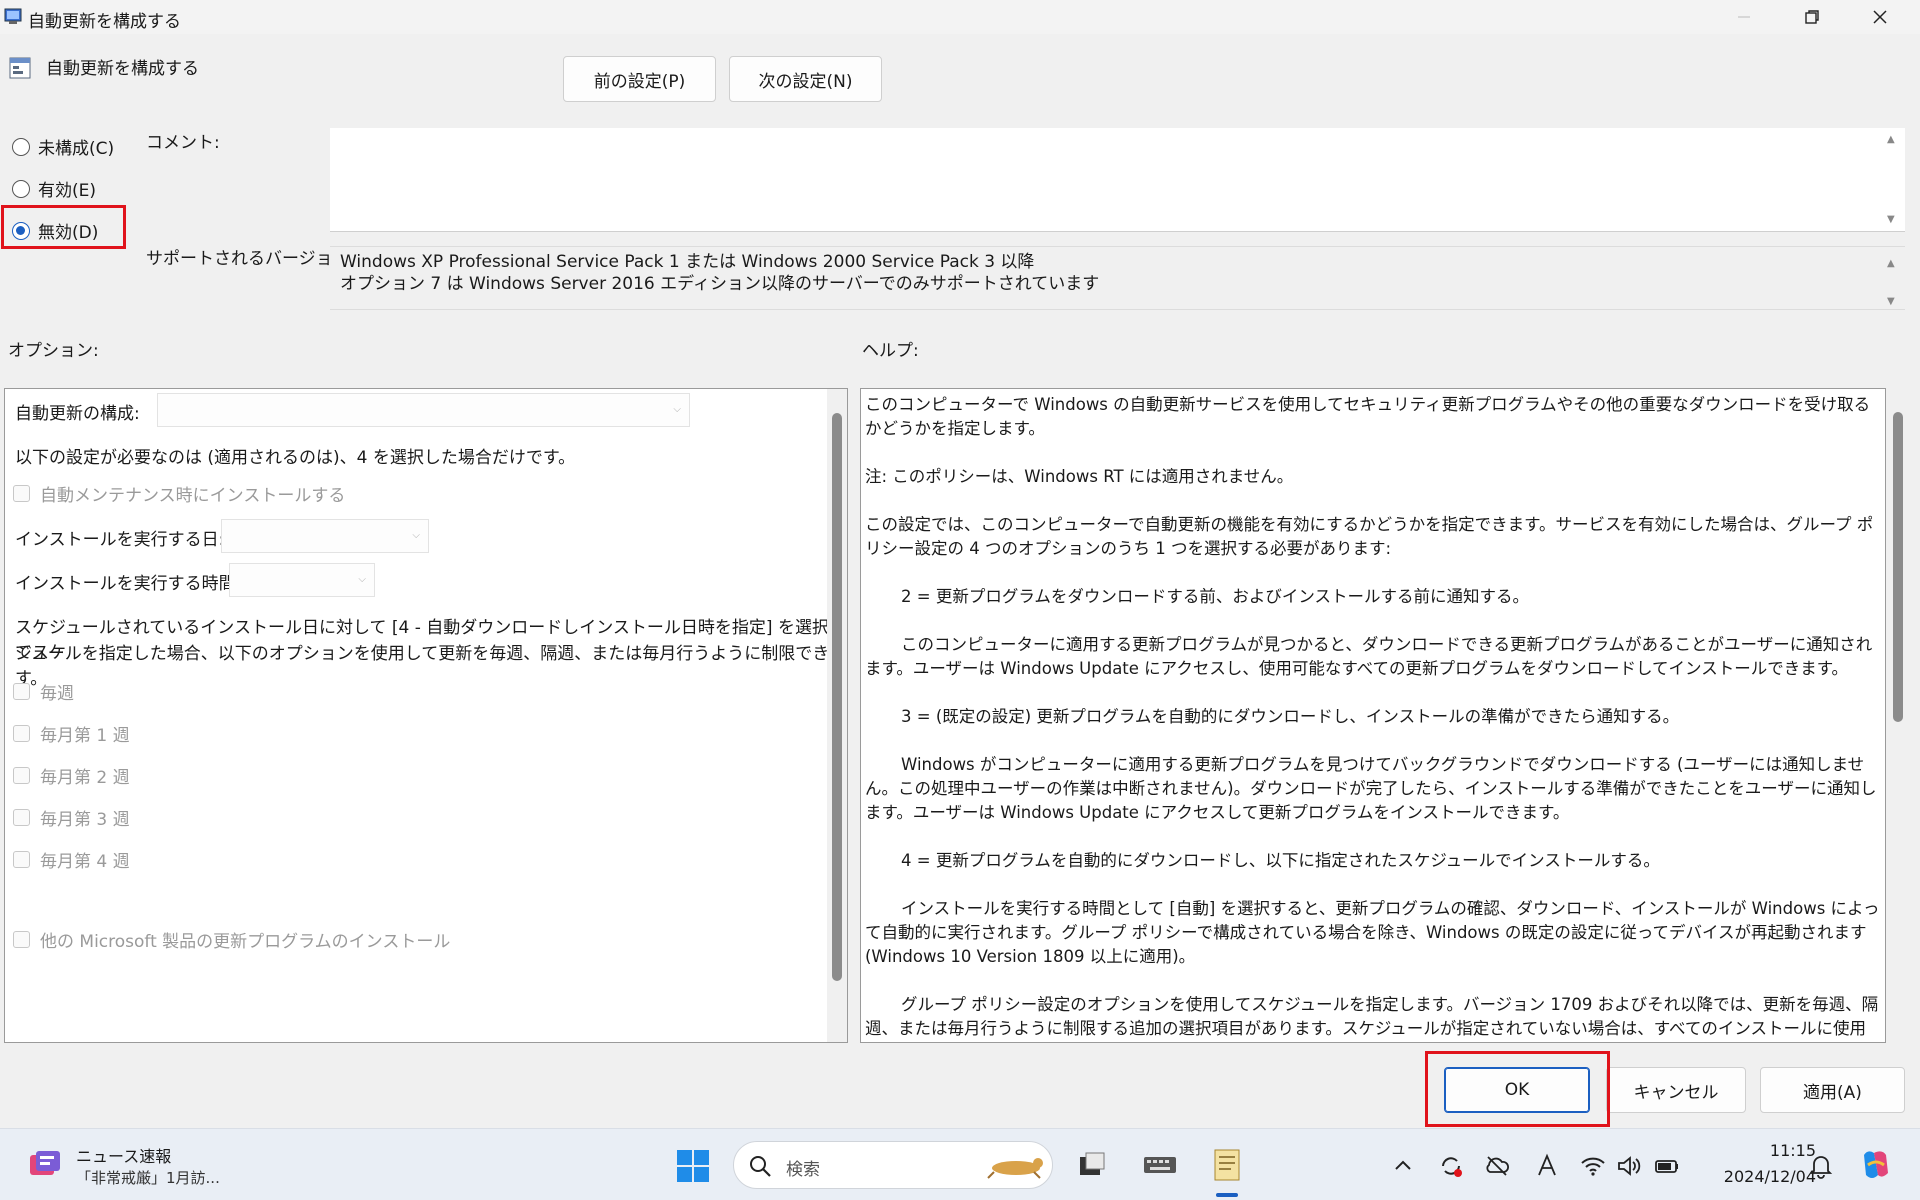 Image resolution: width=1920 pixels, height=1200 pixels. What do you see at coordinates (1629, 1166) in the screenshot?
I see `volume-icon` at bounding box center [1629, 1166].